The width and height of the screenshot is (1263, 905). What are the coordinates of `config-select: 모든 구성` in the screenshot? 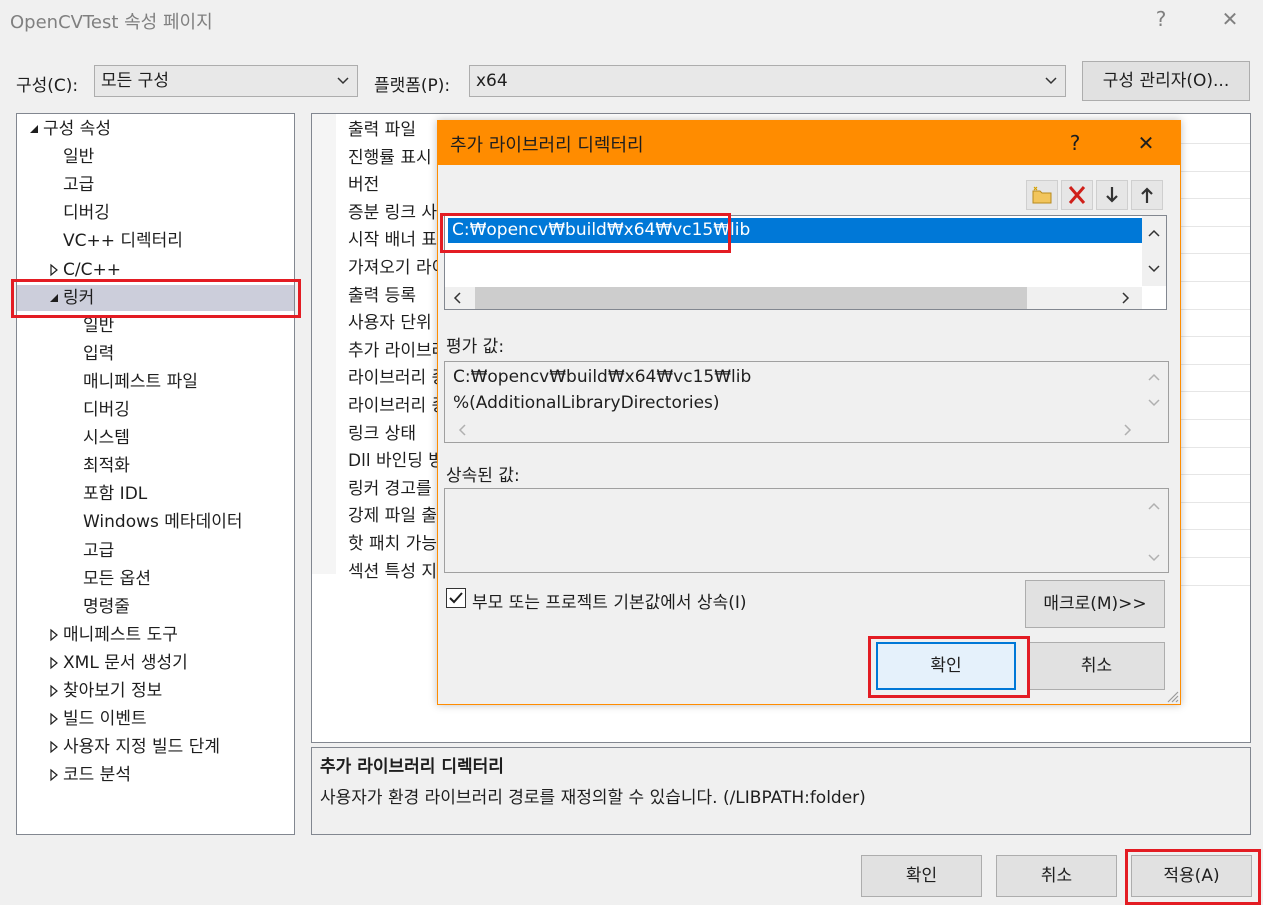 It's located at (226, 81).